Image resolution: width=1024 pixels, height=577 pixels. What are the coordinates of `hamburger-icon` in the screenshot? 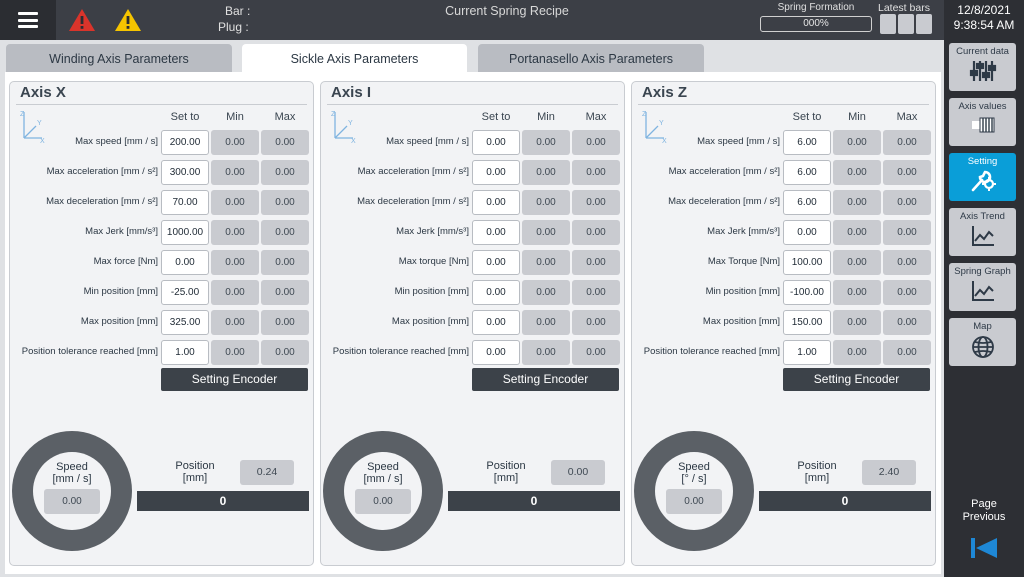 It's located at (28, 20).